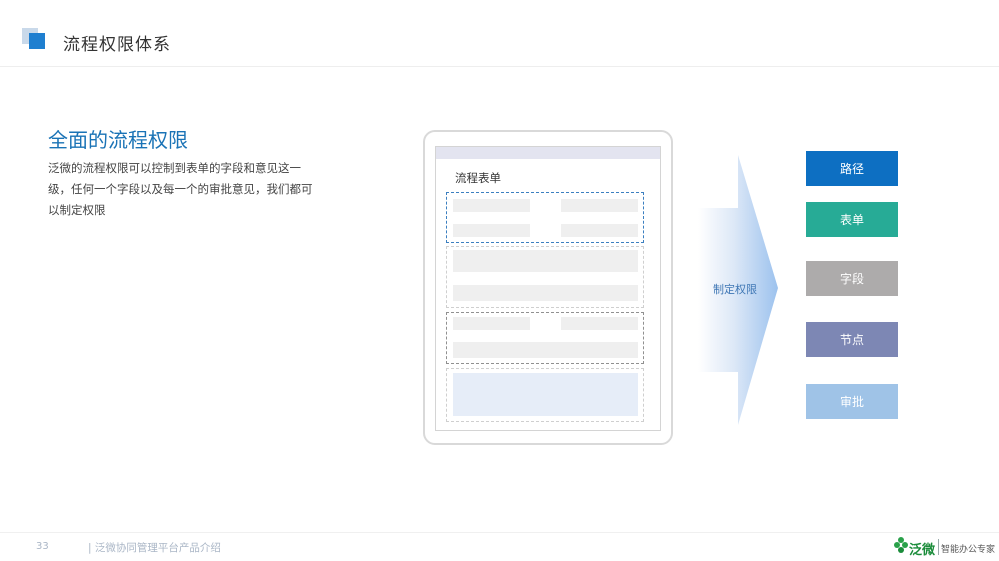  I want to click on section-subtitle: 全面的流程权限, so click(118, 140).